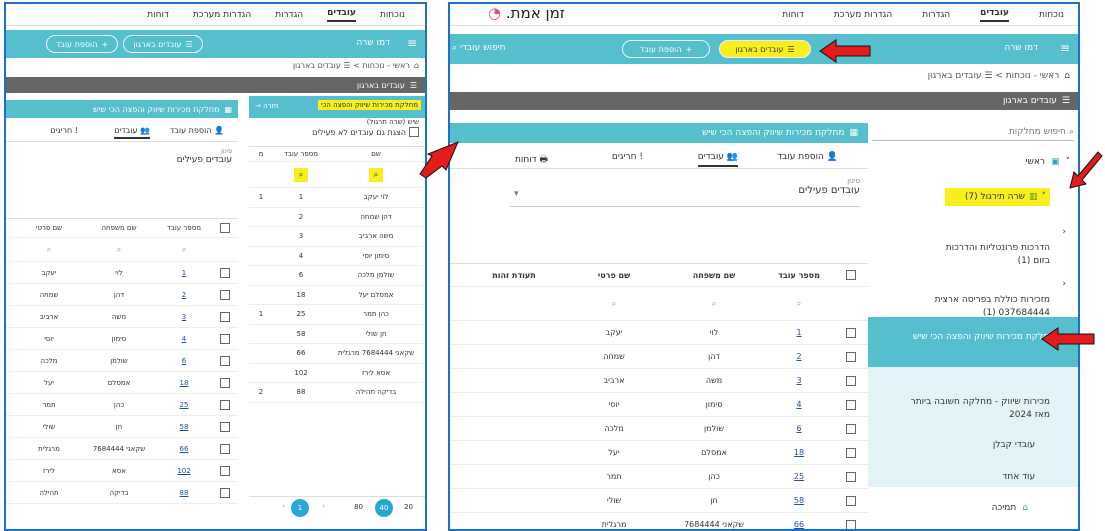  I want to click on page-size-20: 20, so click(408, 507).